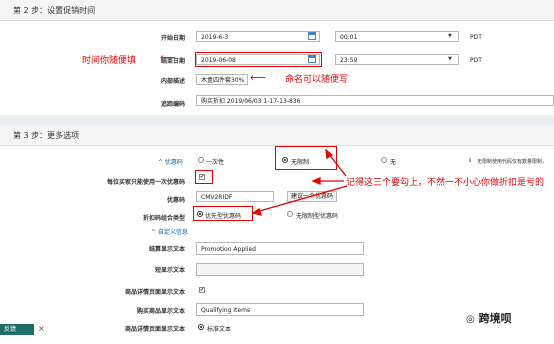 This screenshot has height=344, width=554. I want to click on combo-unlimited-radio, so click(290, 214).